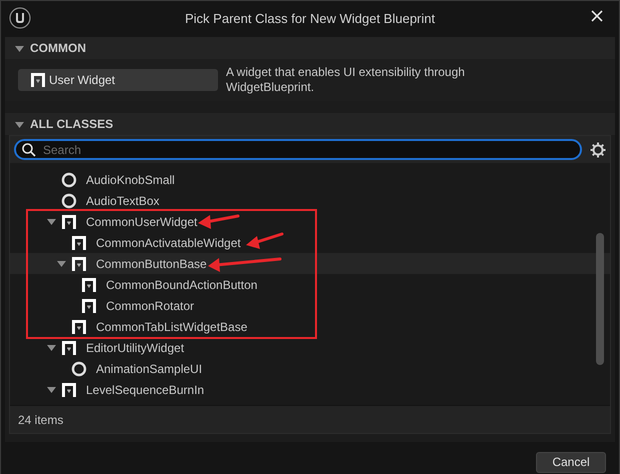 The height and width of the screenshot is (474, 620). Describe the element at coordinates (346, 80) in the screenshot. I see `class-description: A widget that enables UI extensibility through WidgetBlueprint.` at that location.